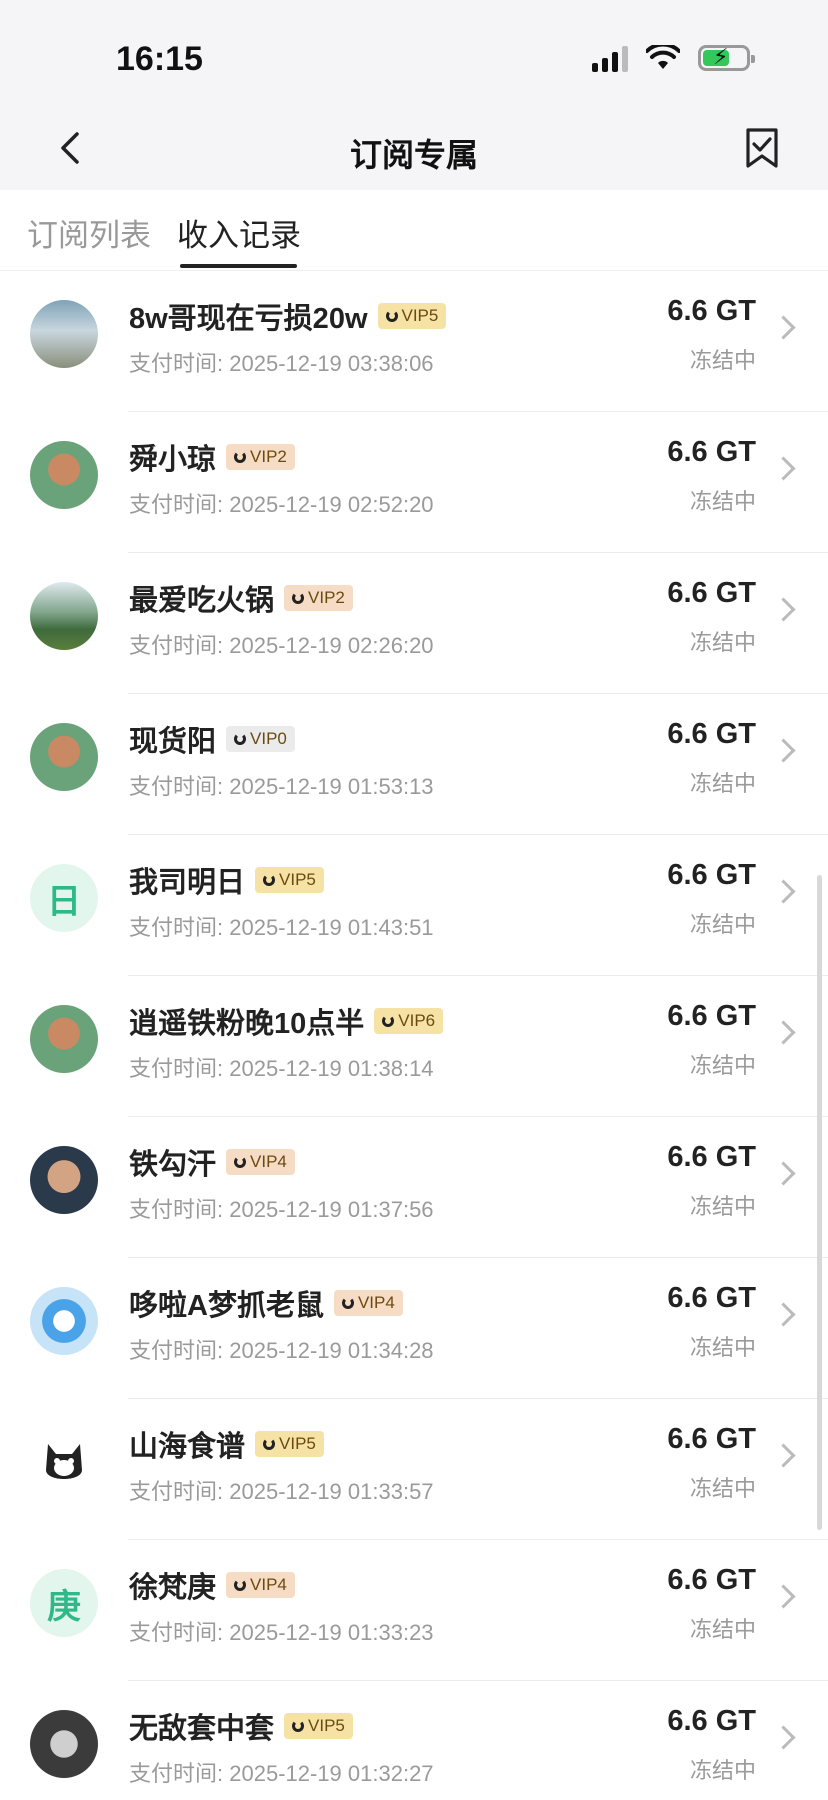  What do you see at coordinates (173, 1165) in the screenshot?
I see `user-name: 铁勾汗` at bounding box center [173, 1165].